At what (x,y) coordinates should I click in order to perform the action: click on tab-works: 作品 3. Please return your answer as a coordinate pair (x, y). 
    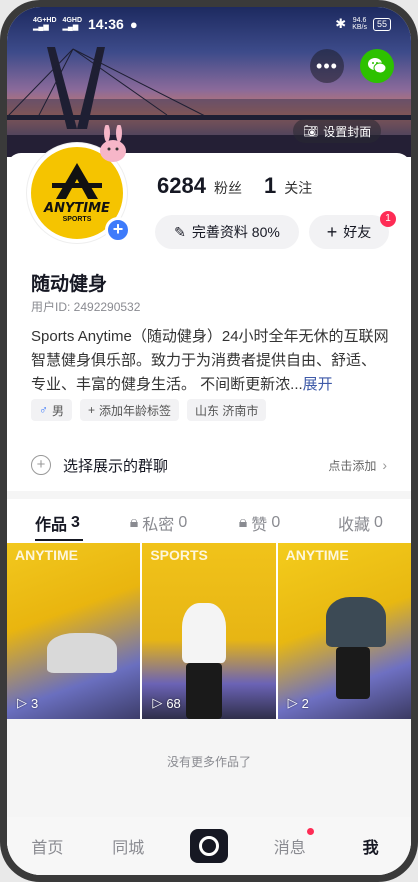
    Looking at the image, I should click on (57, 523).